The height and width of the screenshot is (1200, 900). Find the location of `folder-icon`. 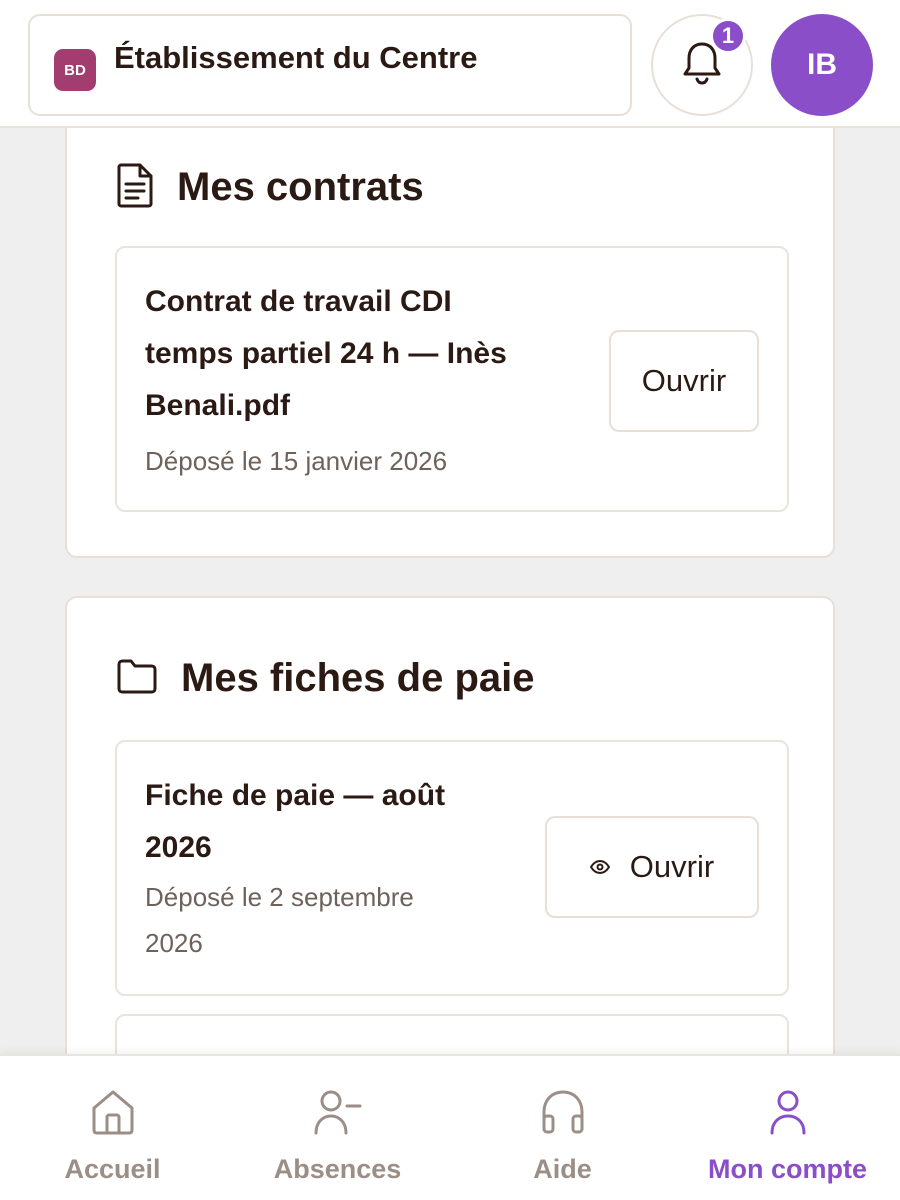

folder-icon is located at coordinates (137, 678).